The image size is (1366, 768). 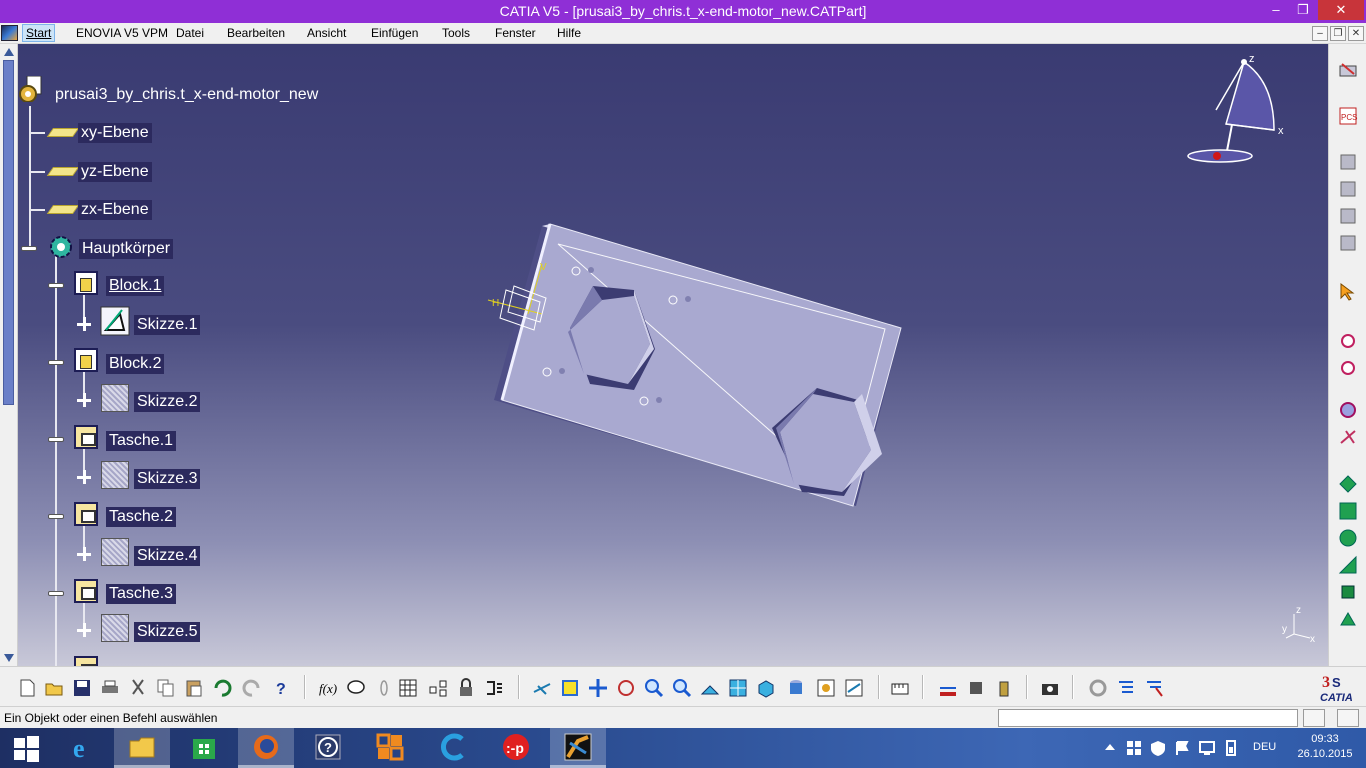 I want to click on catia-app-icon, so click(x=9, y=33).